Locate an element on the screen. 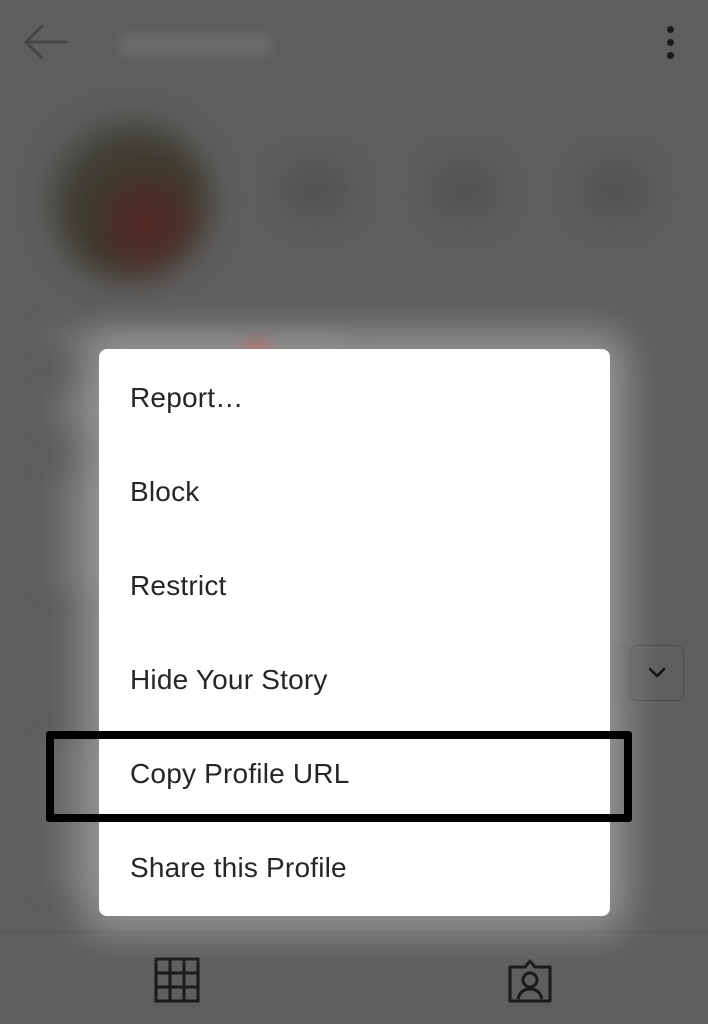  menu-item-label: Block is located at coordinates (165, 491).